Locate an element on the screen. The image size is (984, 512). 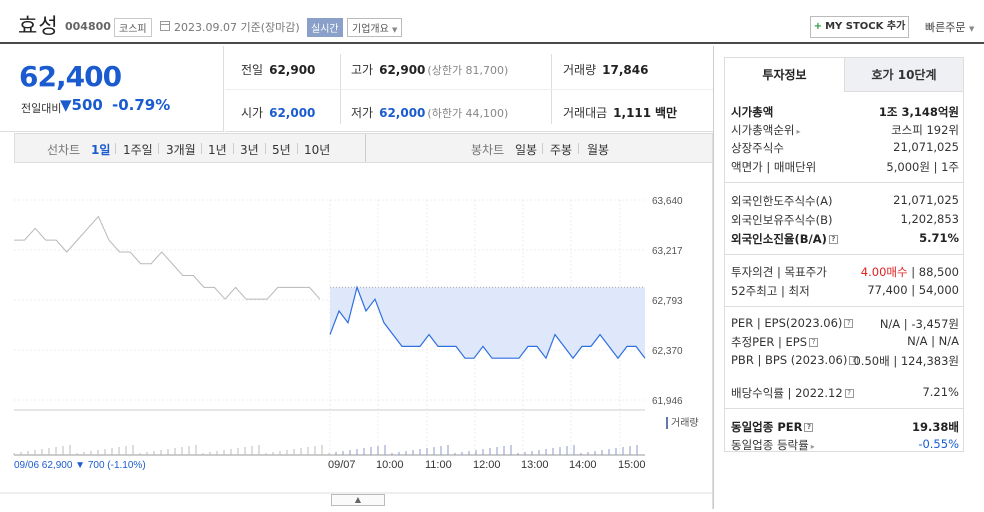
52w-label: 52주최고 | 최저 is located at coordinates (770, 291).